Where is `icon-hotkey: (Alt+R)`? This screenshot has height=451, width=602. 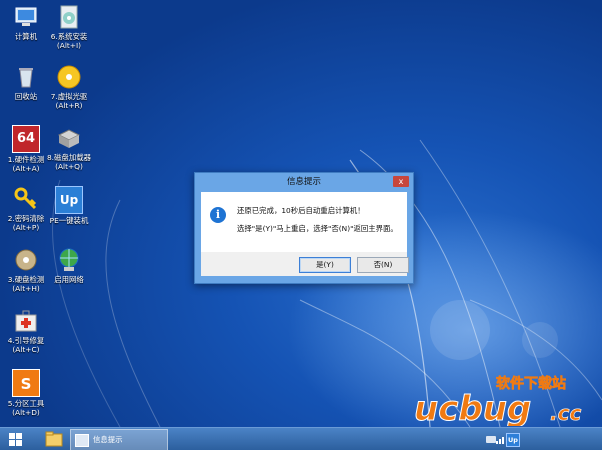
icon-hotkey: (Alt+R) is located at coordinates (69, 105).